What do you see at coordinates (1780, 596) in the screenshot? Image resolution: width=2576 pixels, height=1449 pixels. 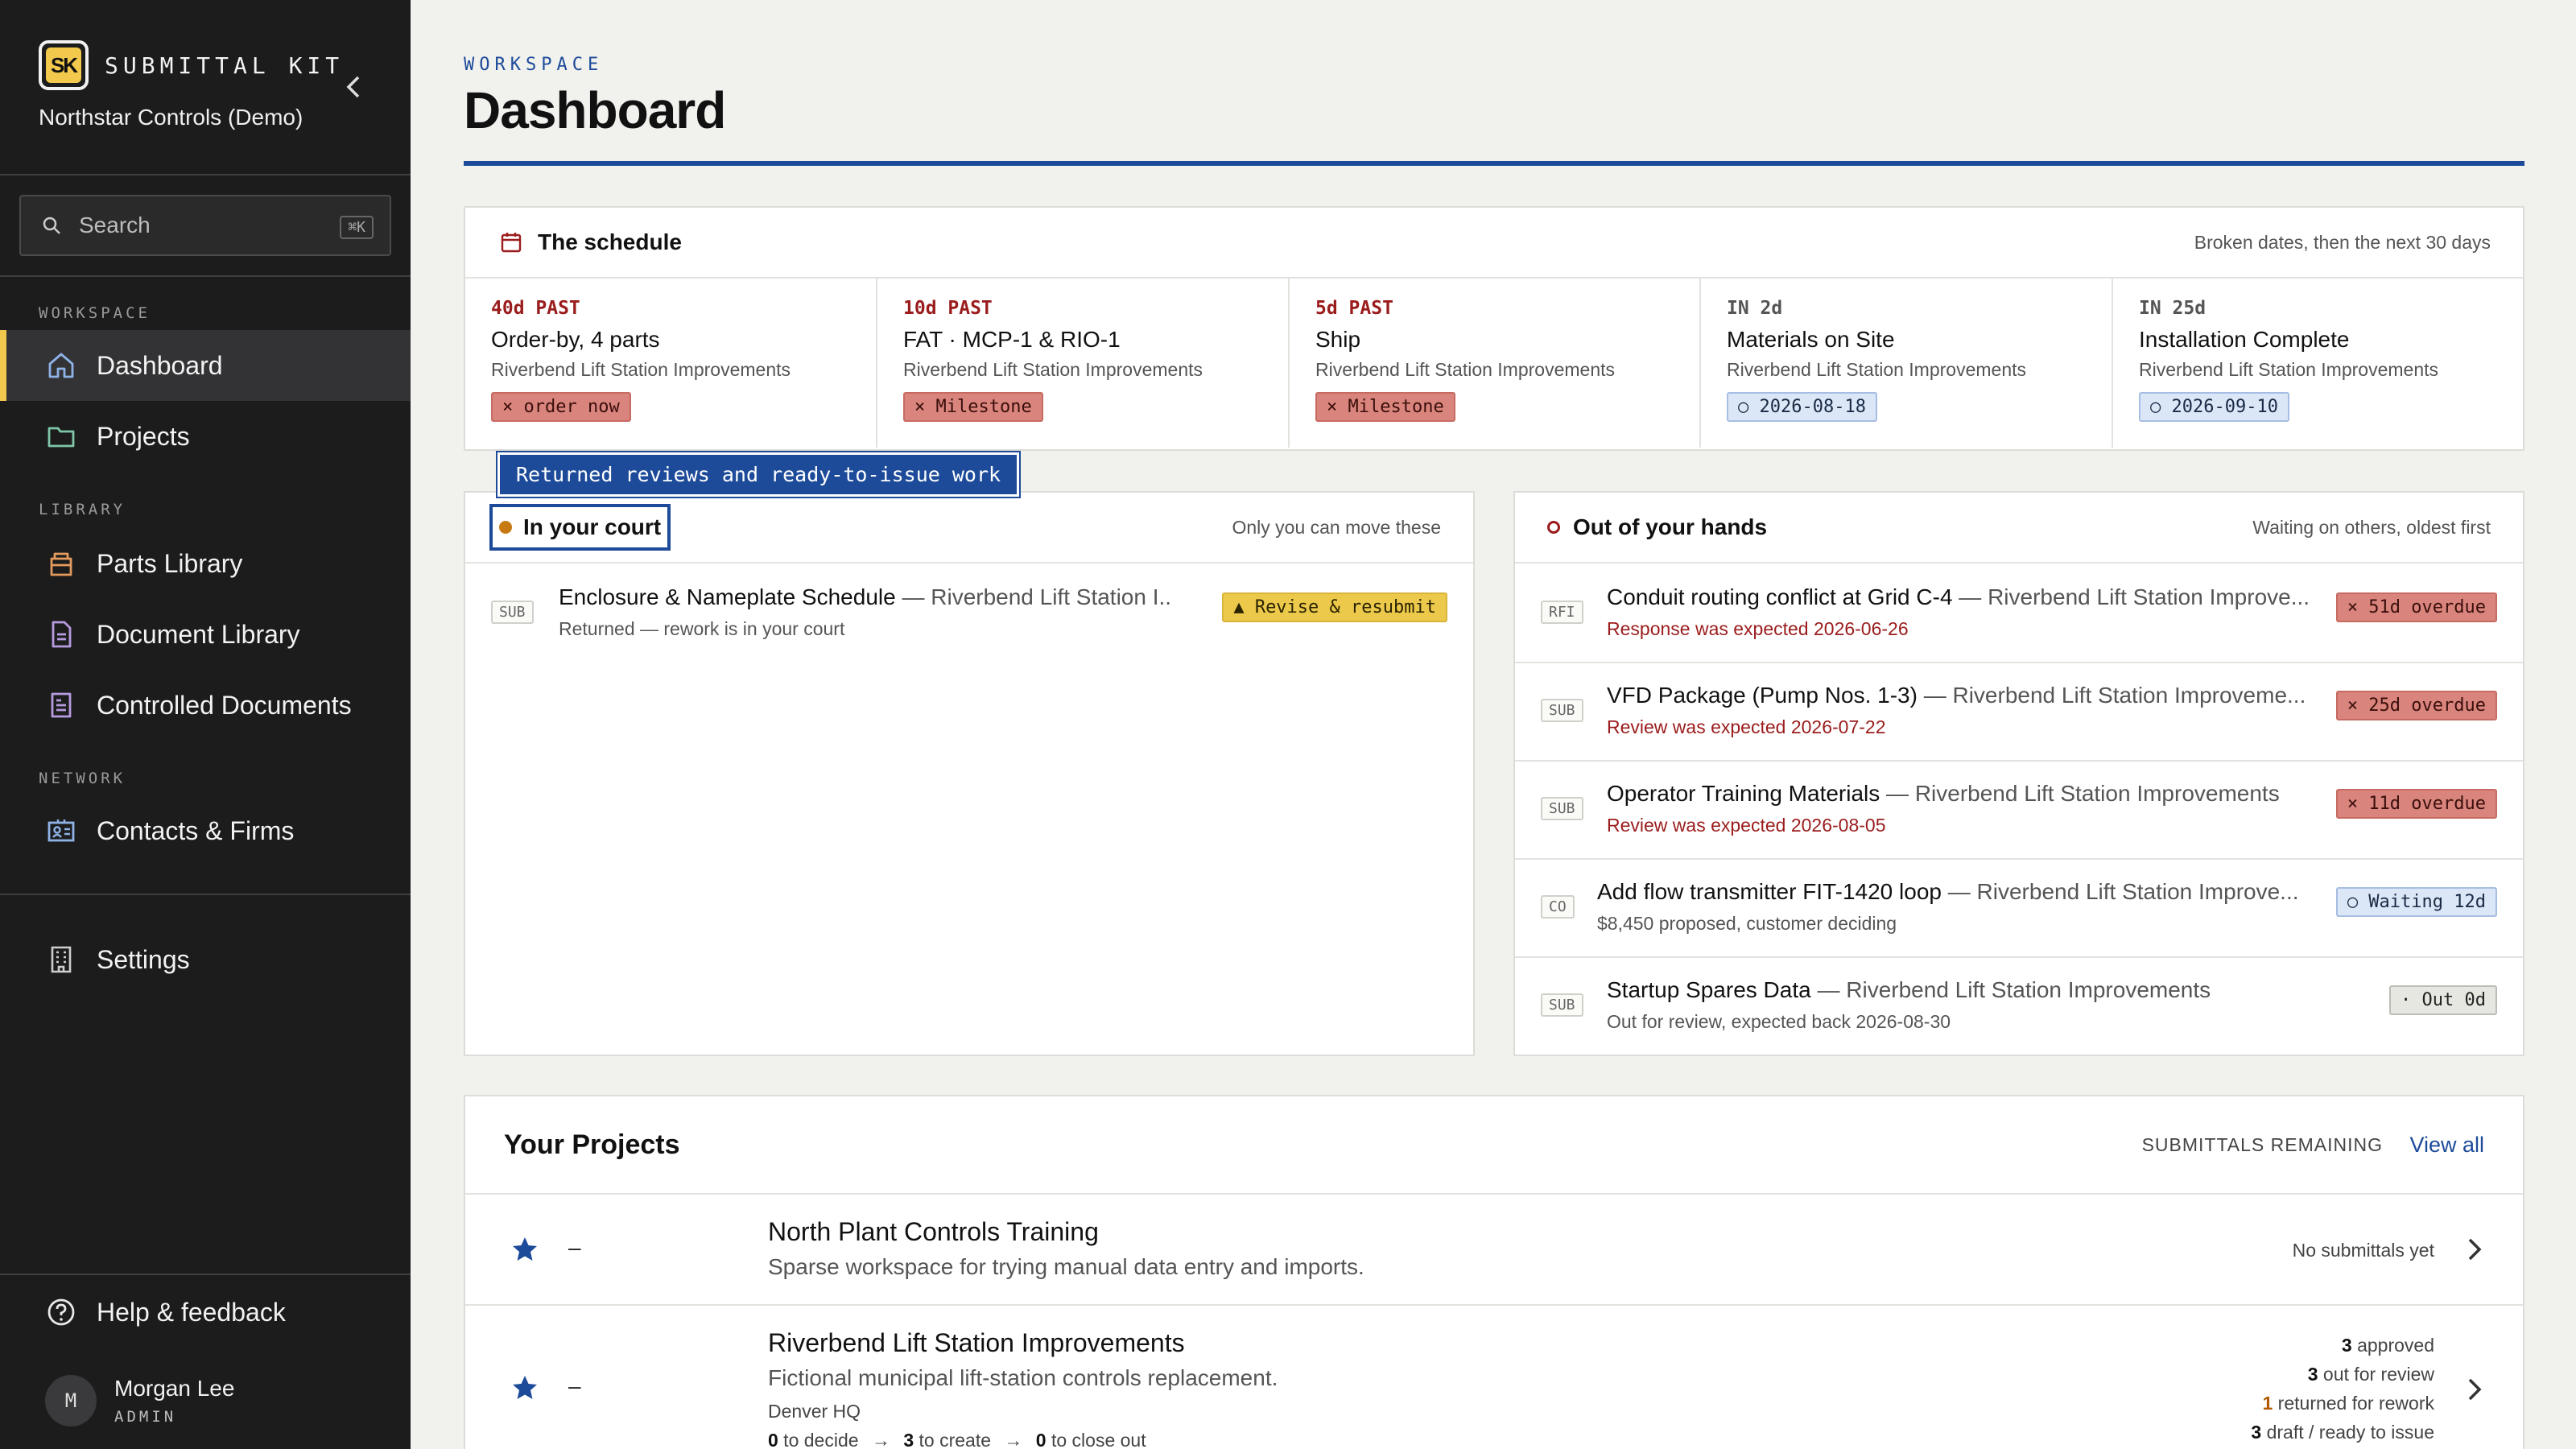 I see `item-name: Conduit routing conflict at Grid C-4` at bounding box center [1780, 596].